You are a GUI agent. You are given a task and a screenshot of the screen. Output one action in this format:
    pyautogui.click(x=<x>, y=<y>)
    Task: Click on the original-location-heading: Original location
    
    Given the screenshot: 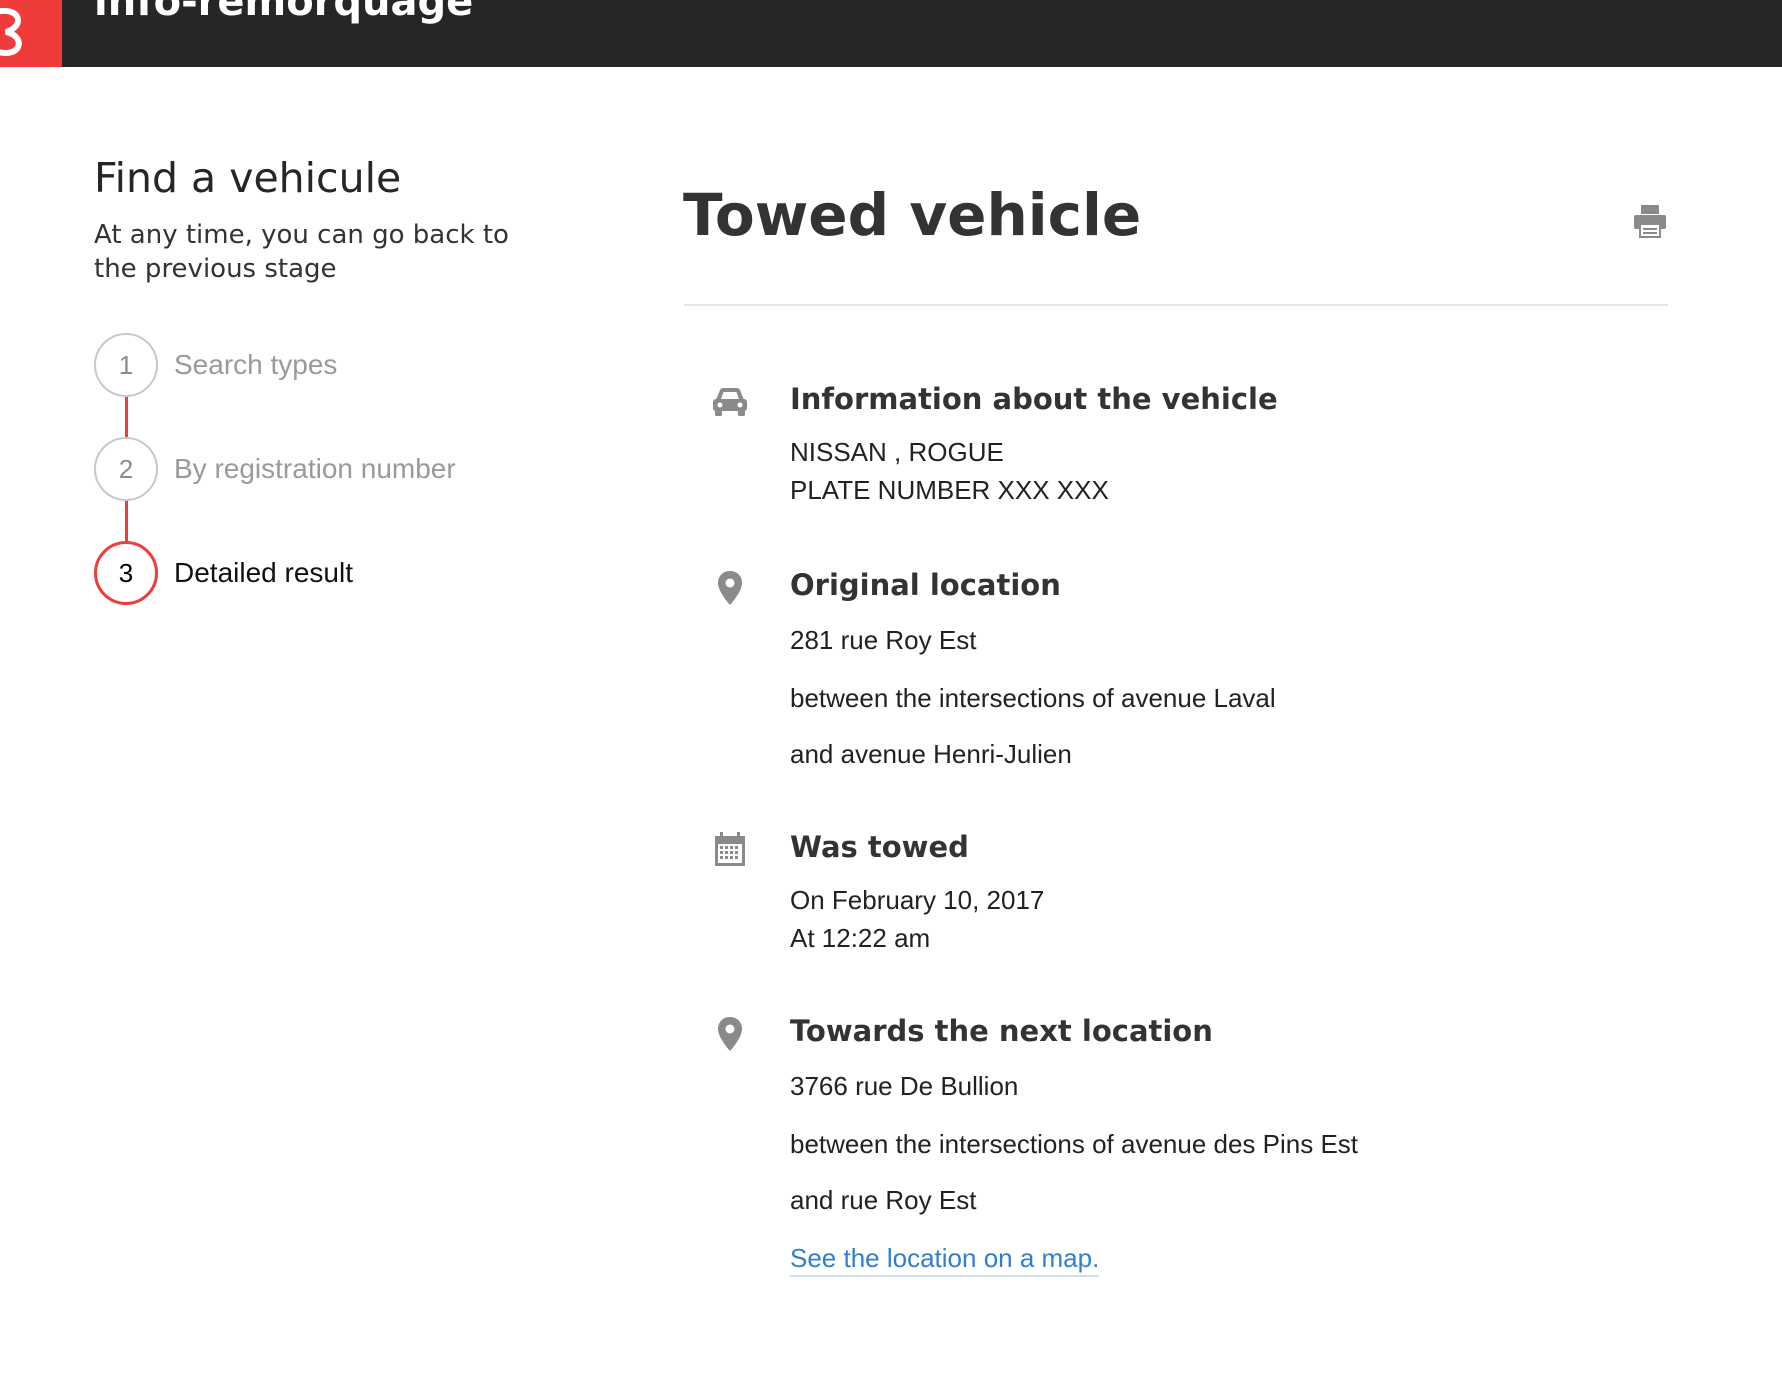 What is the action you would take?
    pyautogui.click(x=925, y=585)
    